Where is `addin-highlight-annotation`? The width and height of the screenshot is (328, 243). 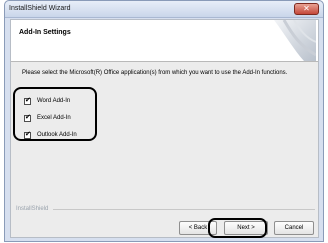 addin-highlight-annotation is located at coordinates (55, 114).